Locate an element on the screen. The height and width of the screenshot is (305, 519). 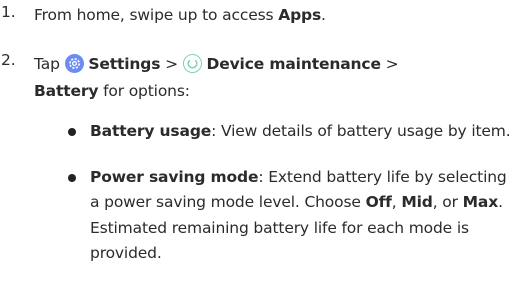
step-text: From home, swipe up to access Apps. is located at coordinates (274, 15).